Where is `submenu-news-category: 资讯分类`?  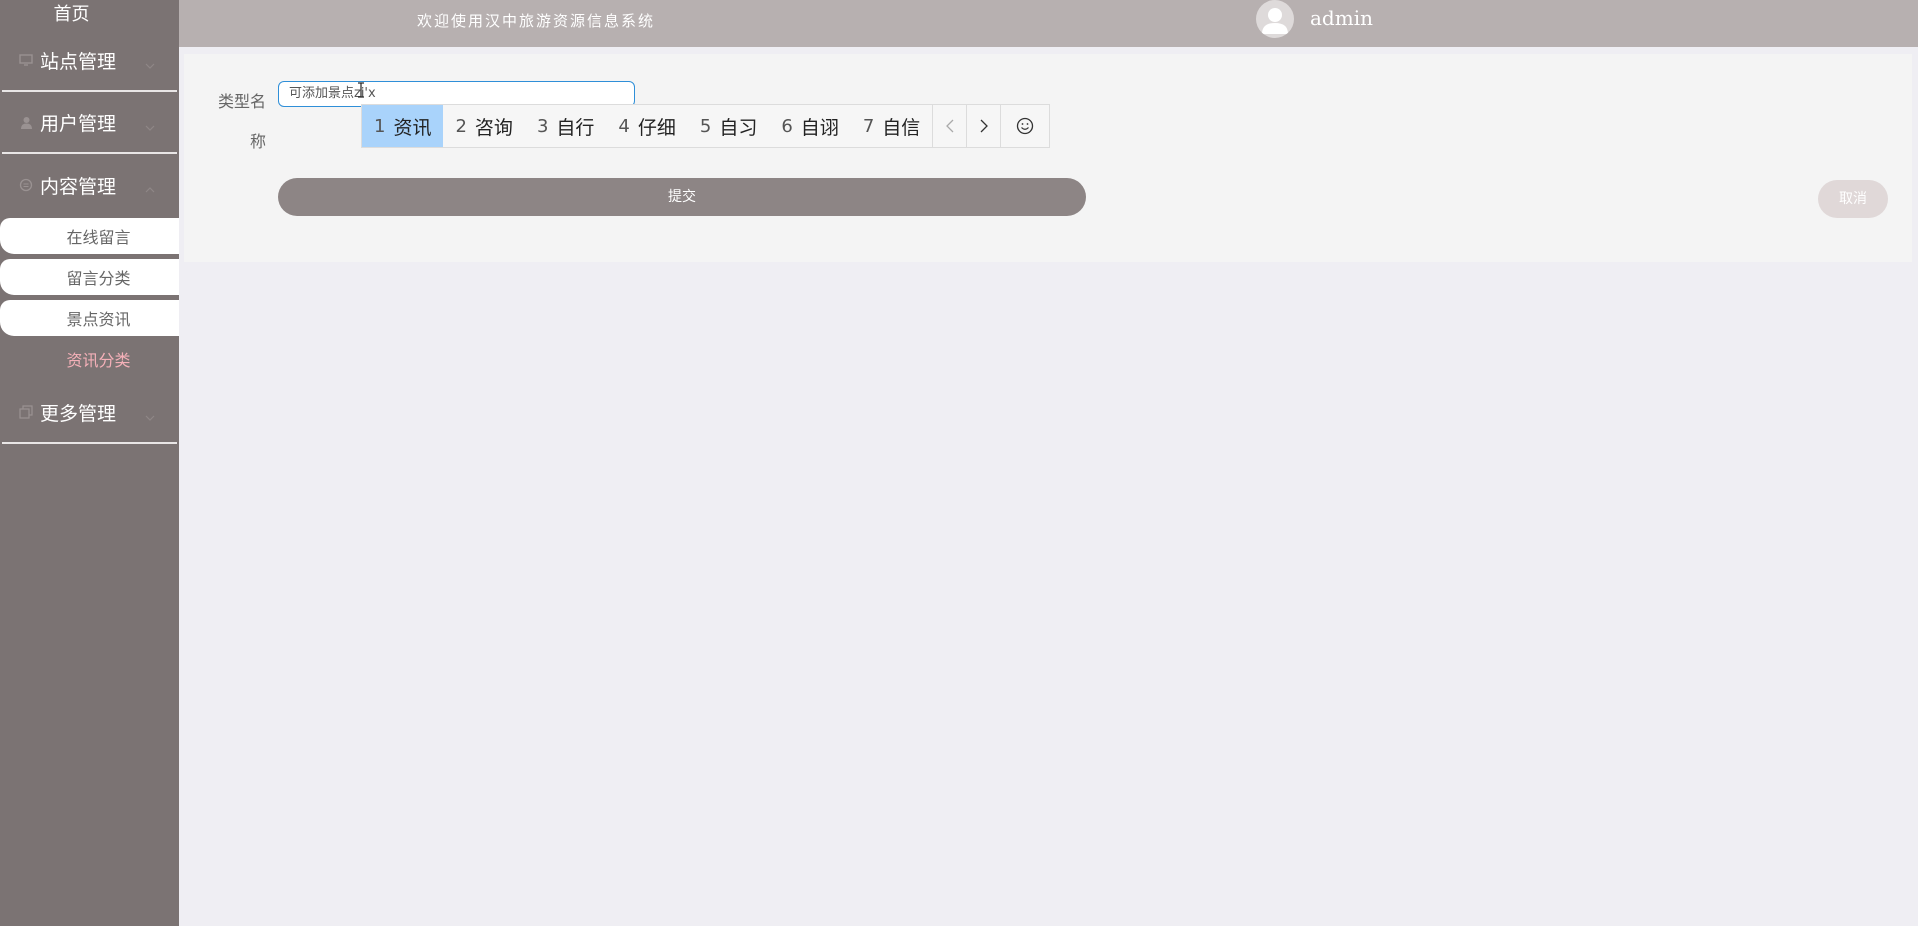 submenu-news-category: 资讯分类 is located at coordinates (89, 359).